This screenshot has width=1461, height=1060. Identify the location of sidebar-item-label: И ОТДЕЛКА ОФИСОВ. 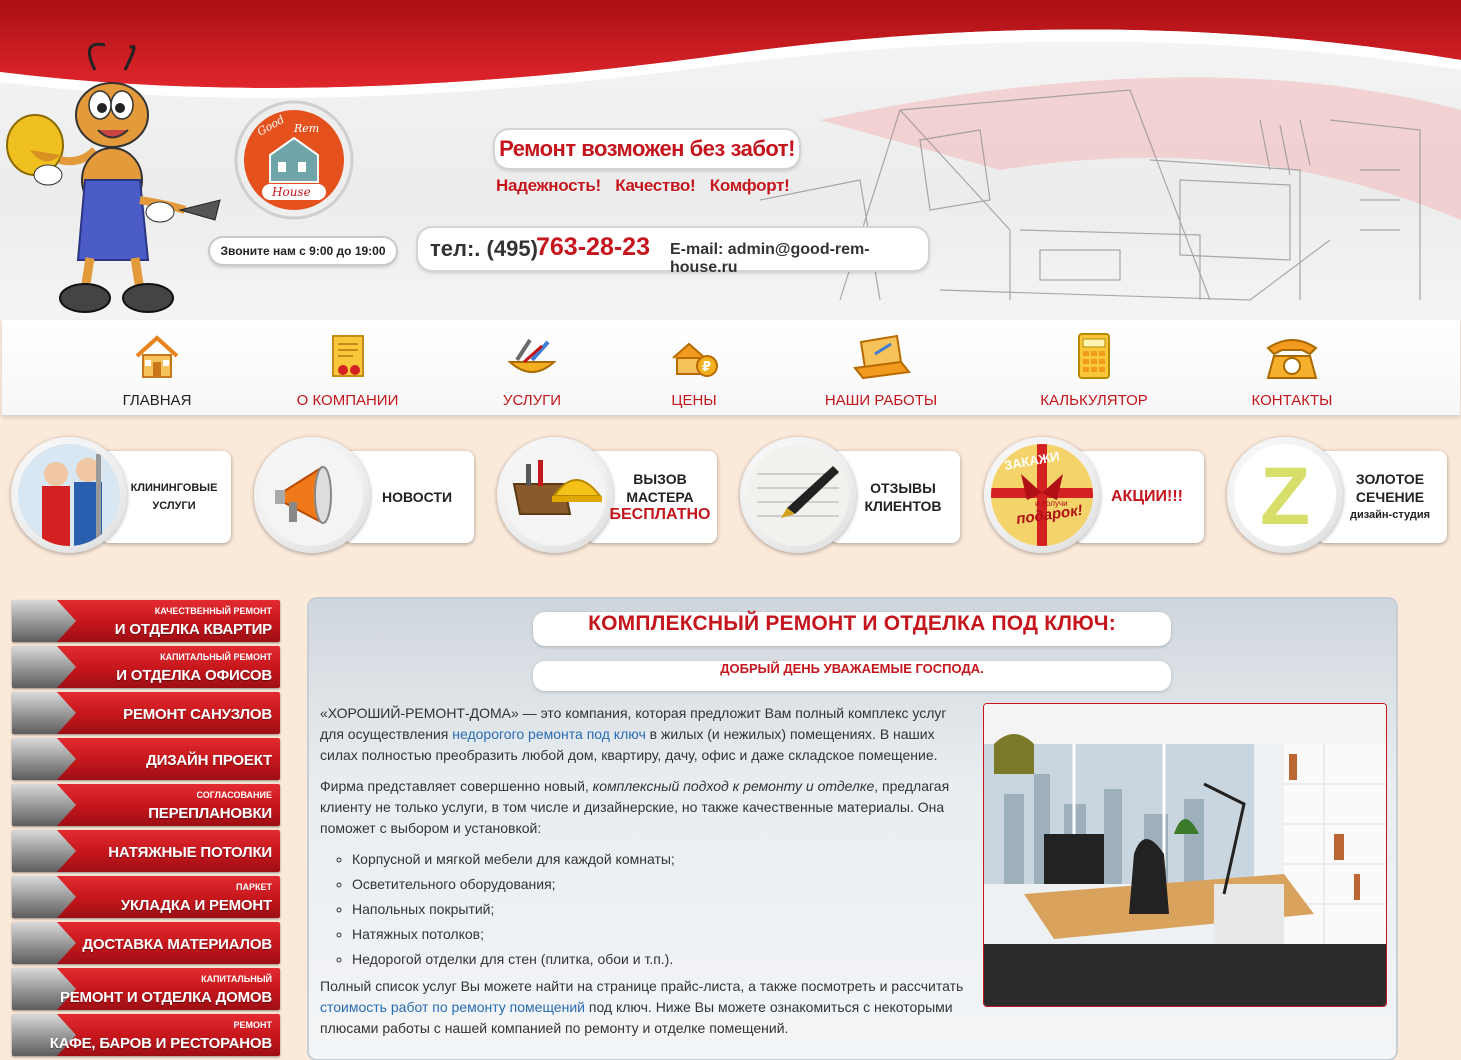
(194, 675).